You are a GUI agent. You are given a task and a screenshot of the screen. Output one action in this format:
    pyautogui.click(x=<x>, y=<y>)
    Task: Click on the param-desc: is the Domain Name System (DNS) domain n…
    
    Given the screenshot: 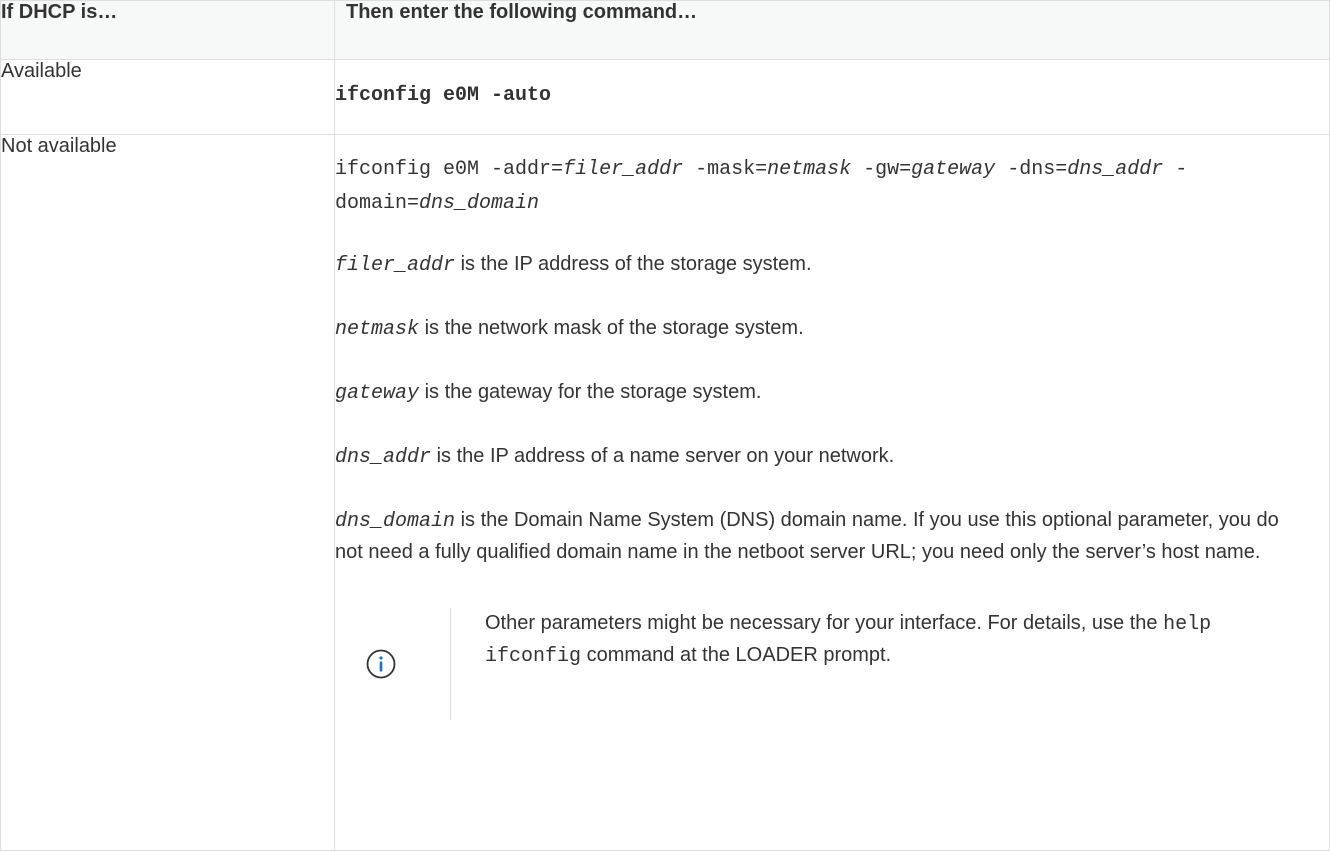 What is the action you would take?
    pyautogui.click(x=807, y=536)
    